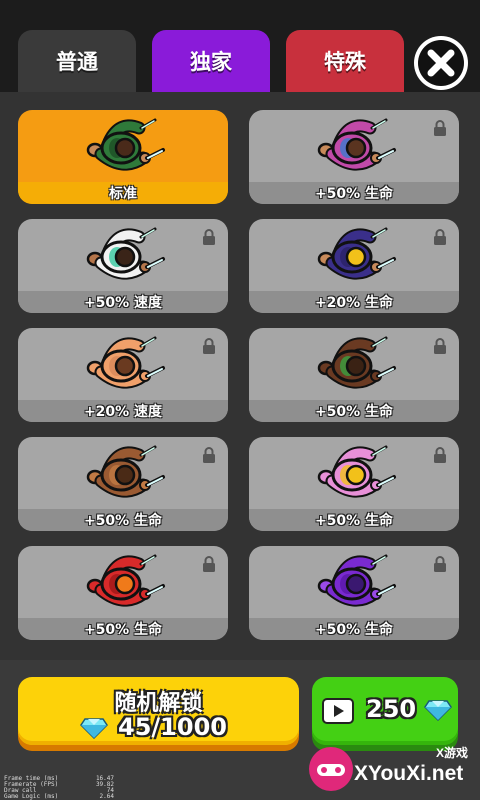 The height and width of the screenshot is (800, 480). What do you see at coordinates (211, 61) in the screenshot?
I see `tab-exclusive: 独家` at bounding box center [211, 61].